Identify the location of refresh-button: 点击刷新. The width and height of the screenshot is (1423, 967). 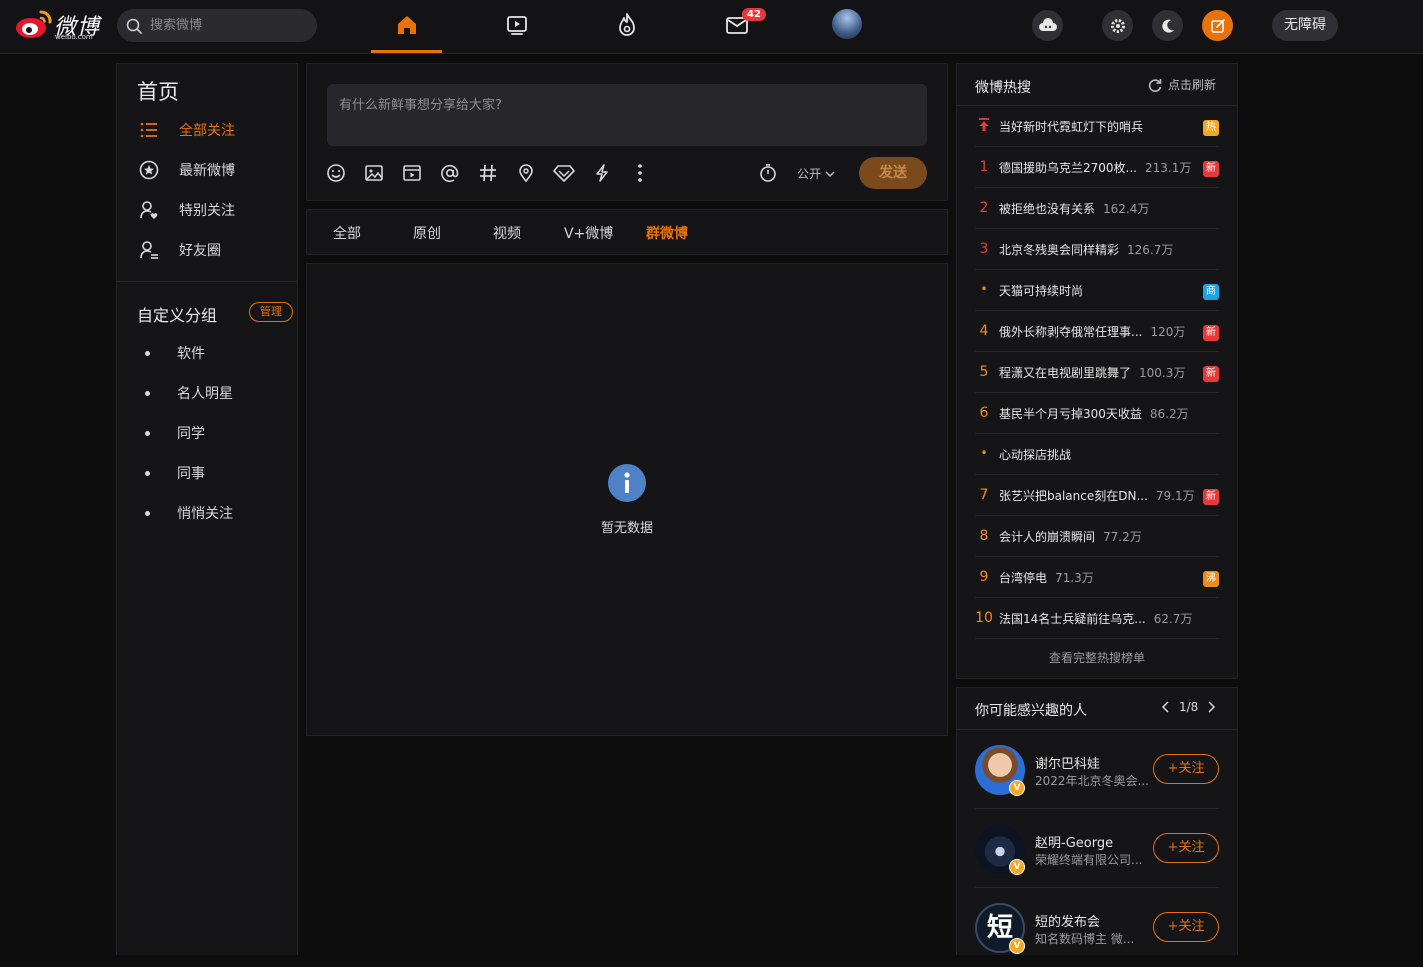
(1181, 84).